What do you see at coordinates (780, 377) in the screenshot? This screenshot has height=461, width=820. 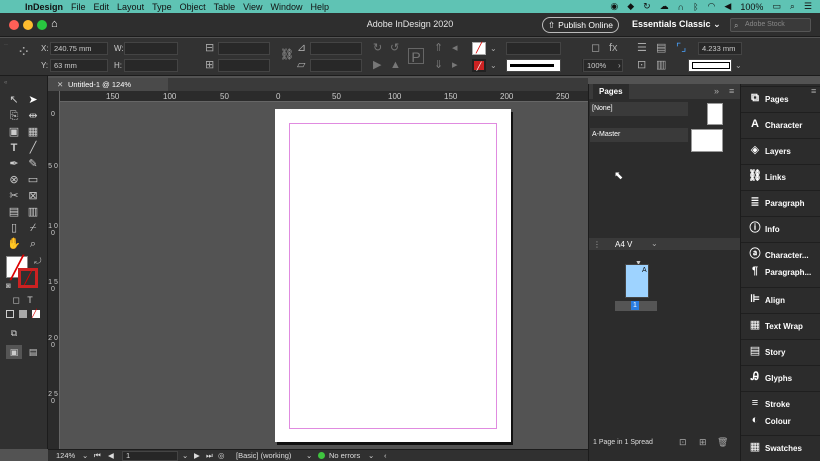 I see `dock-glyphs: Ꭿ Glyphs` at bounding box center [780, 377].